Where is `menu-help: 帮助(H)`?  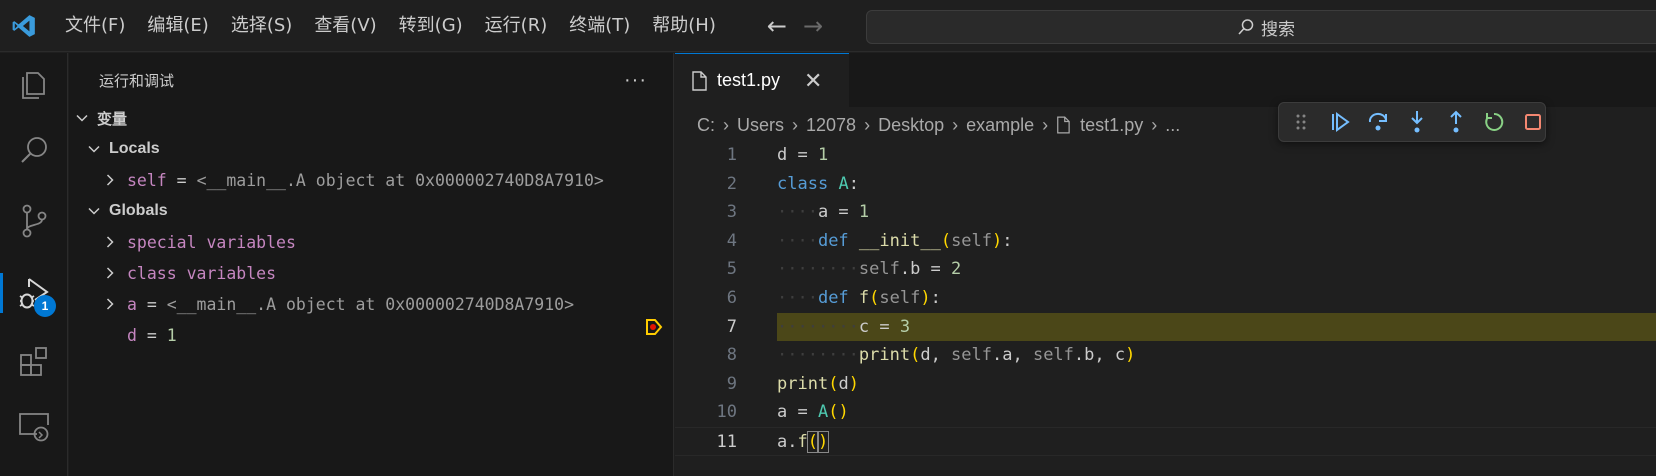
menu-help: 帮助(H) is located at coordinates (684, 26).